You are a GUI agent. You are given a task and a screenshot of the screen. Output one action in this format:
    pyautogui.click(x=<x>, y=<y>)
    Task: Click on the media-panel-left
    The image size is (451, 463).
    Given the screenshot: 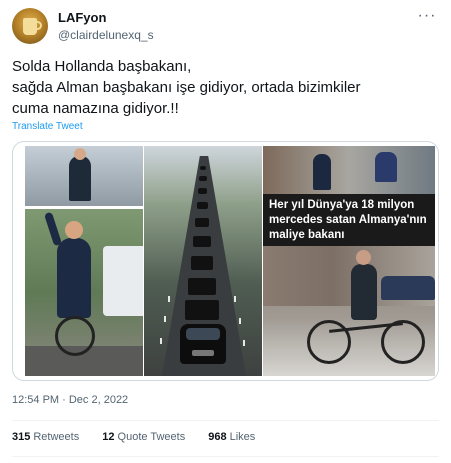 What is the action you would take?
    pyautogui.click(x=84, y=261)
    